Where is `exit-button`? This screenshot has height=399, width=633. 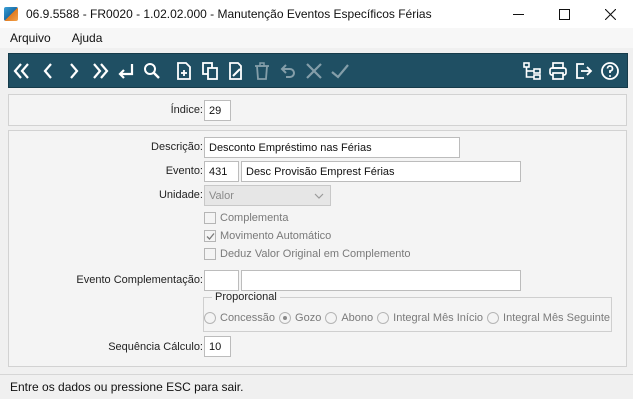 exit-button is located at coordinates (584, 71).